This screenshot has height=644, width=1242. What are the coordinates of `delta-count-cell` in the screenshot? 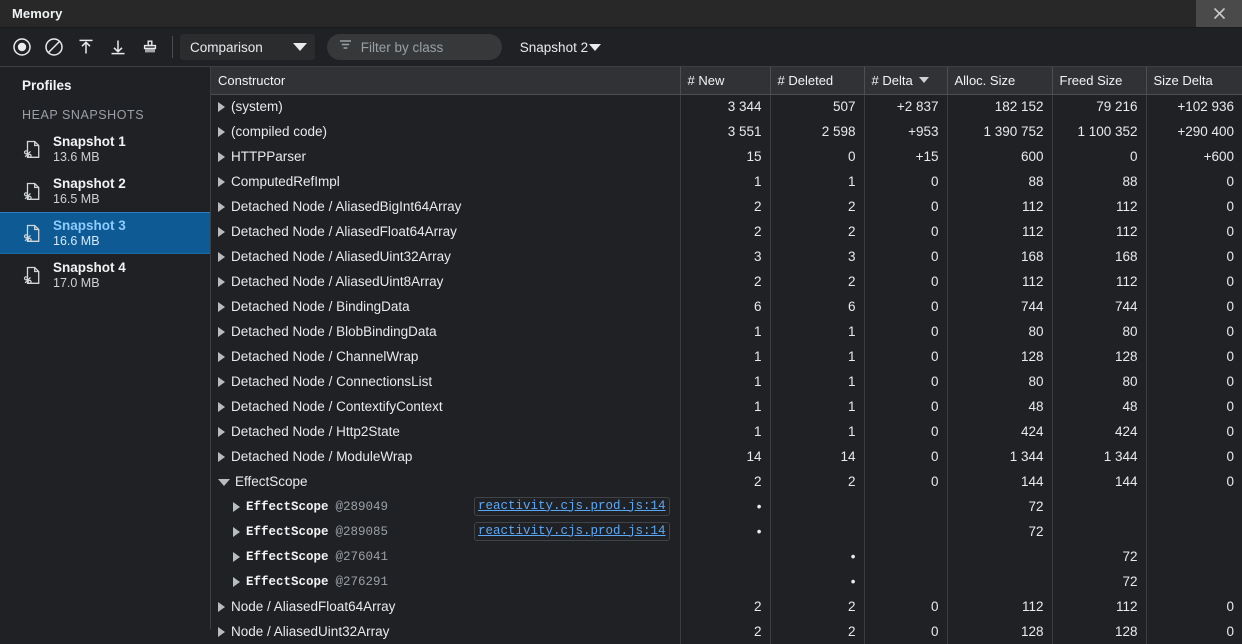 It's located at (906, 556).